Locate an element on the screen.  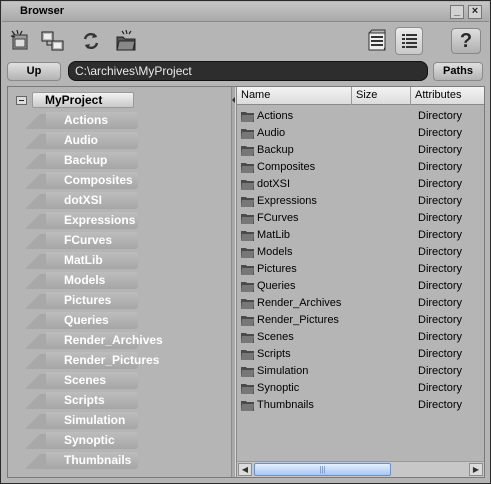
toolbar: ? is located at coordinates (245, 41).